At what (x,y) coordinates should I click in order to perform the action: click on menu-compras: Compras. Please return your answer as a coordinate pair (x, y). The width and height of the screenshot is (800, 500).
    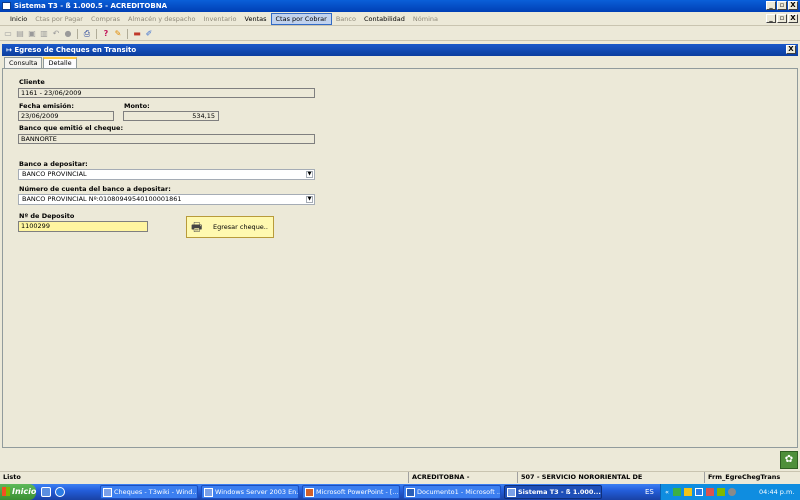
    Looking at the image, I should click on (105, 19).